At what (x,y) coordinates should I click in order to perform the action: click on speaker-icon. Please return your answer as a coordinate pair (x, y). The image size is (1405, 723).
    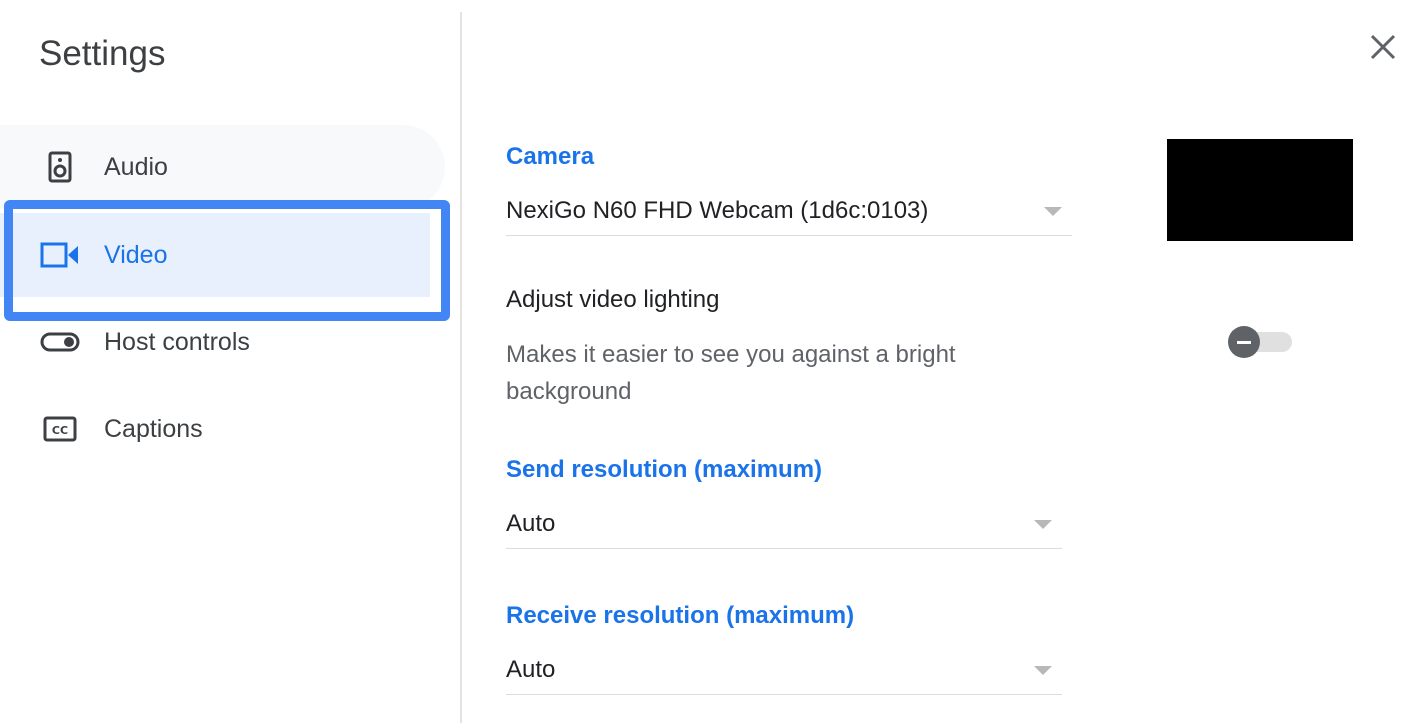
    Looking at the image, I should click on (60, 167).